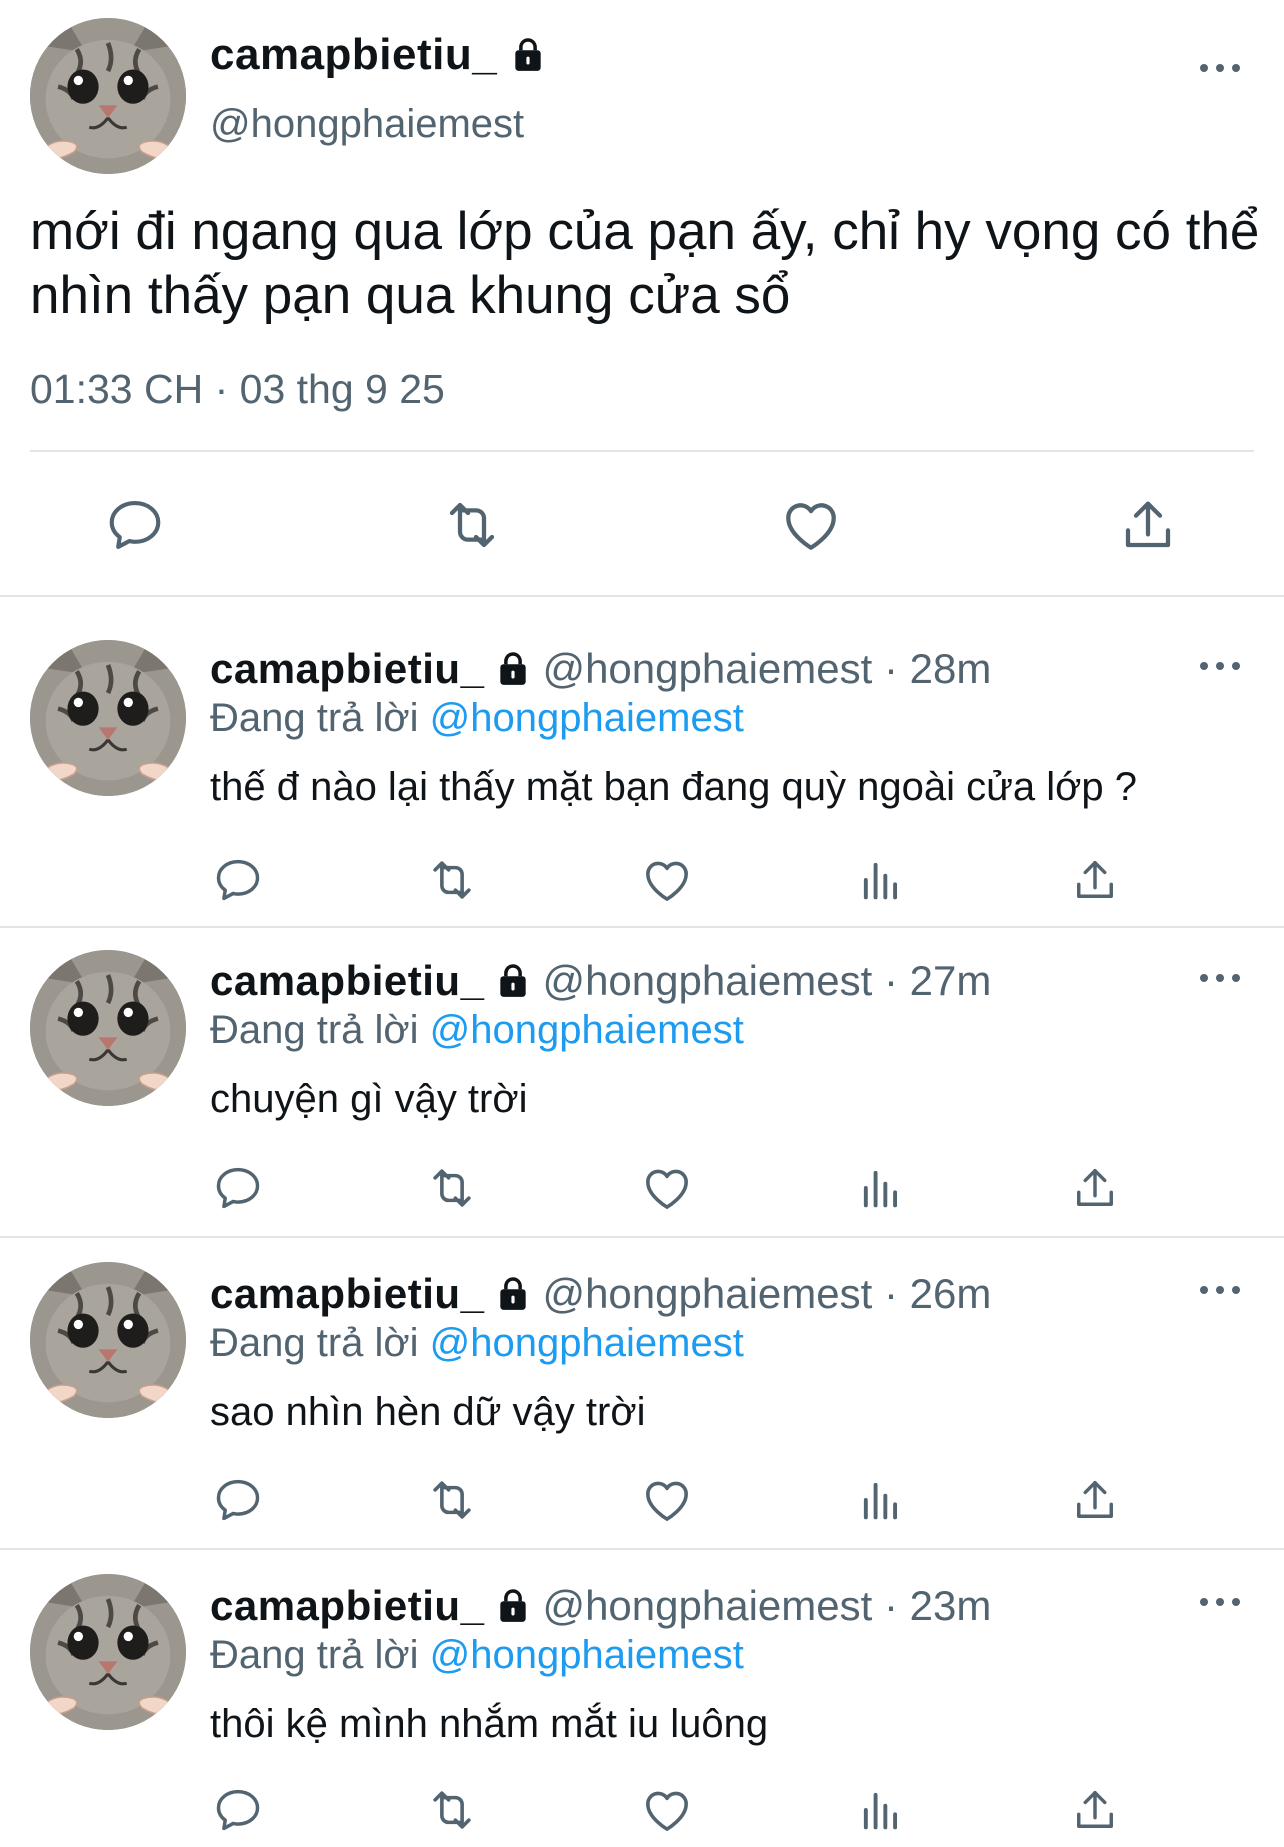 The image size is (1284, 1847). I want to click on reply-header: camapbietiu_ @hongphaiemest · 27m, so click(600, 981).